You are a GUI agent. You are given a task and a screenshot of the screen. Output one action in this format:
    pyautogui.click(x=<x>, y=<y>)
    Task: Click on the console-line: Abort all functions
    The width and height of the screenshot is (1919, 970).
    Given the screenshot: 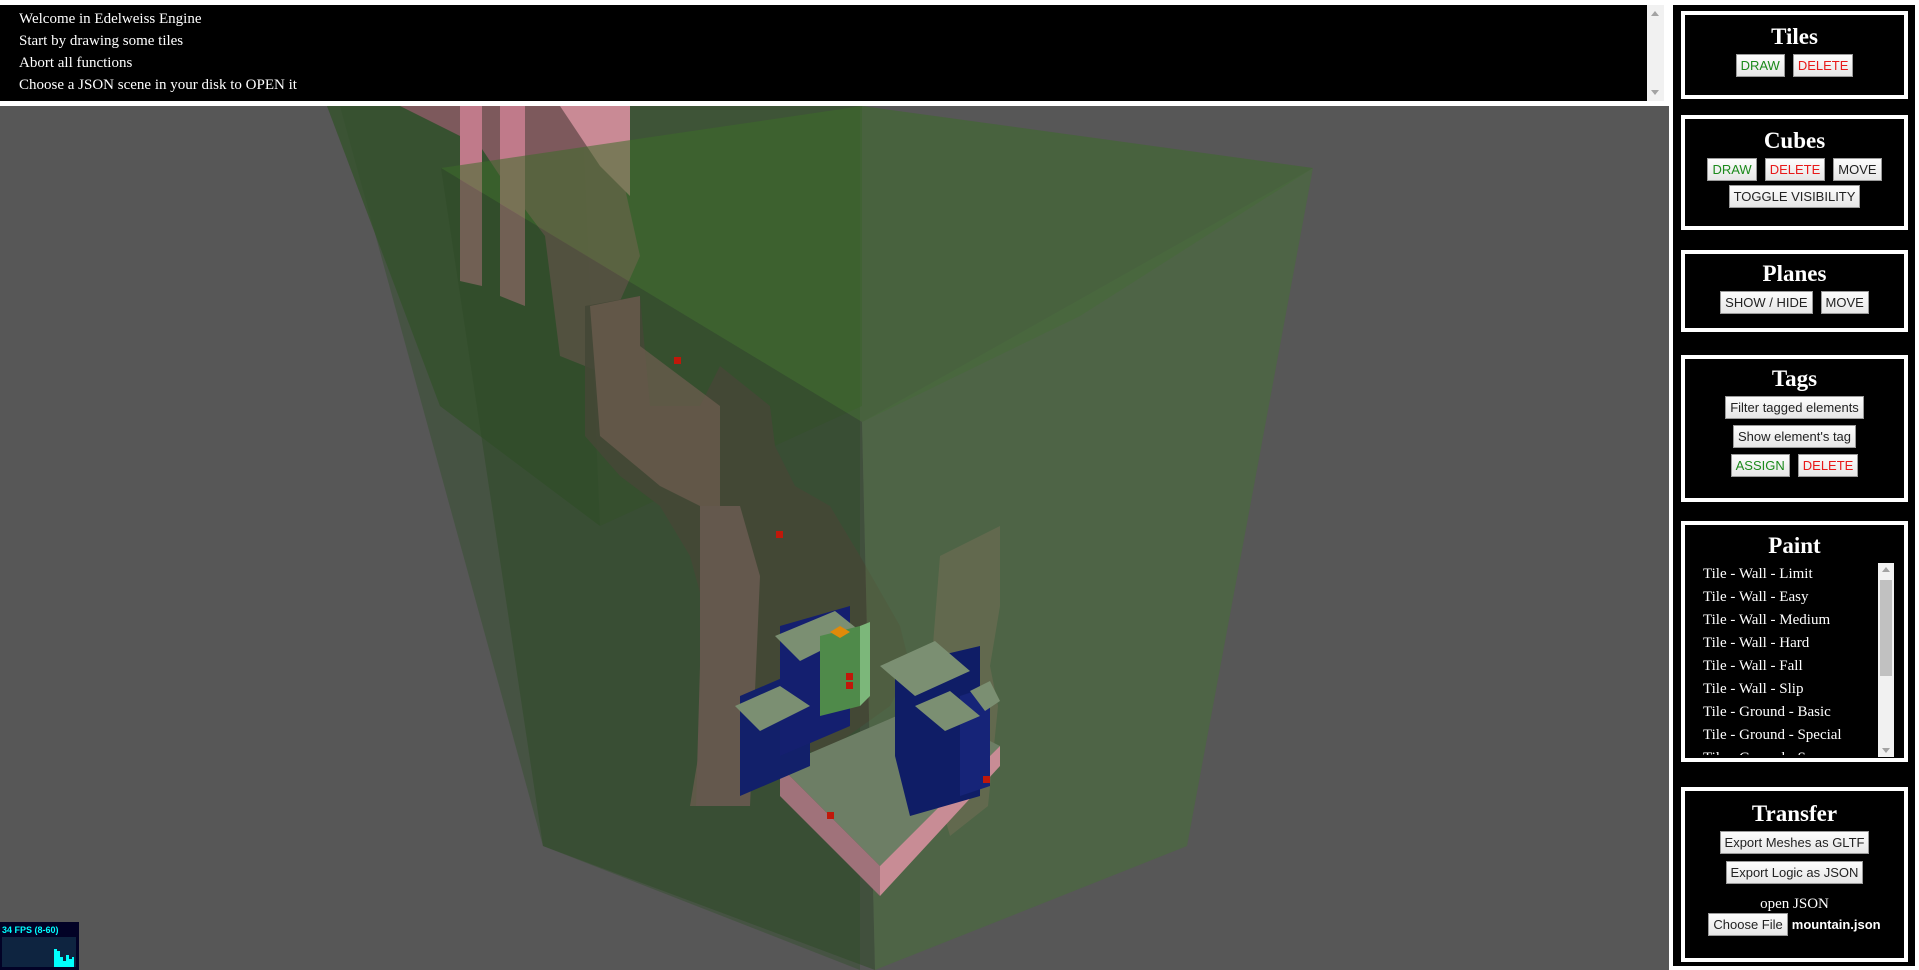 What is the action you would take?
    pyautogui.click(x=76, y=63)
    